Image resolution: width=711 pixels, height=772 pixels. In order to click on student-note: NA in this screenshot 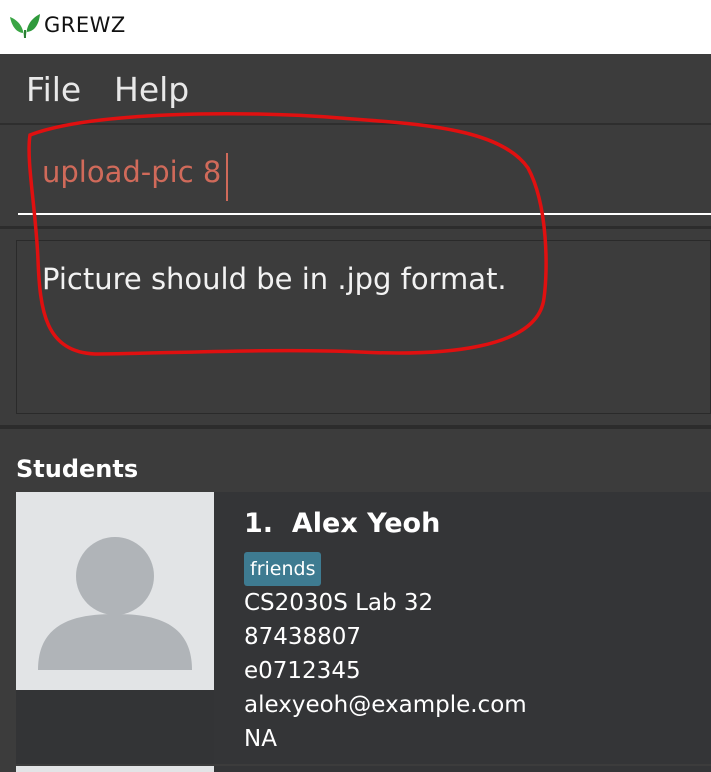, I will do `click(260, 739)`.